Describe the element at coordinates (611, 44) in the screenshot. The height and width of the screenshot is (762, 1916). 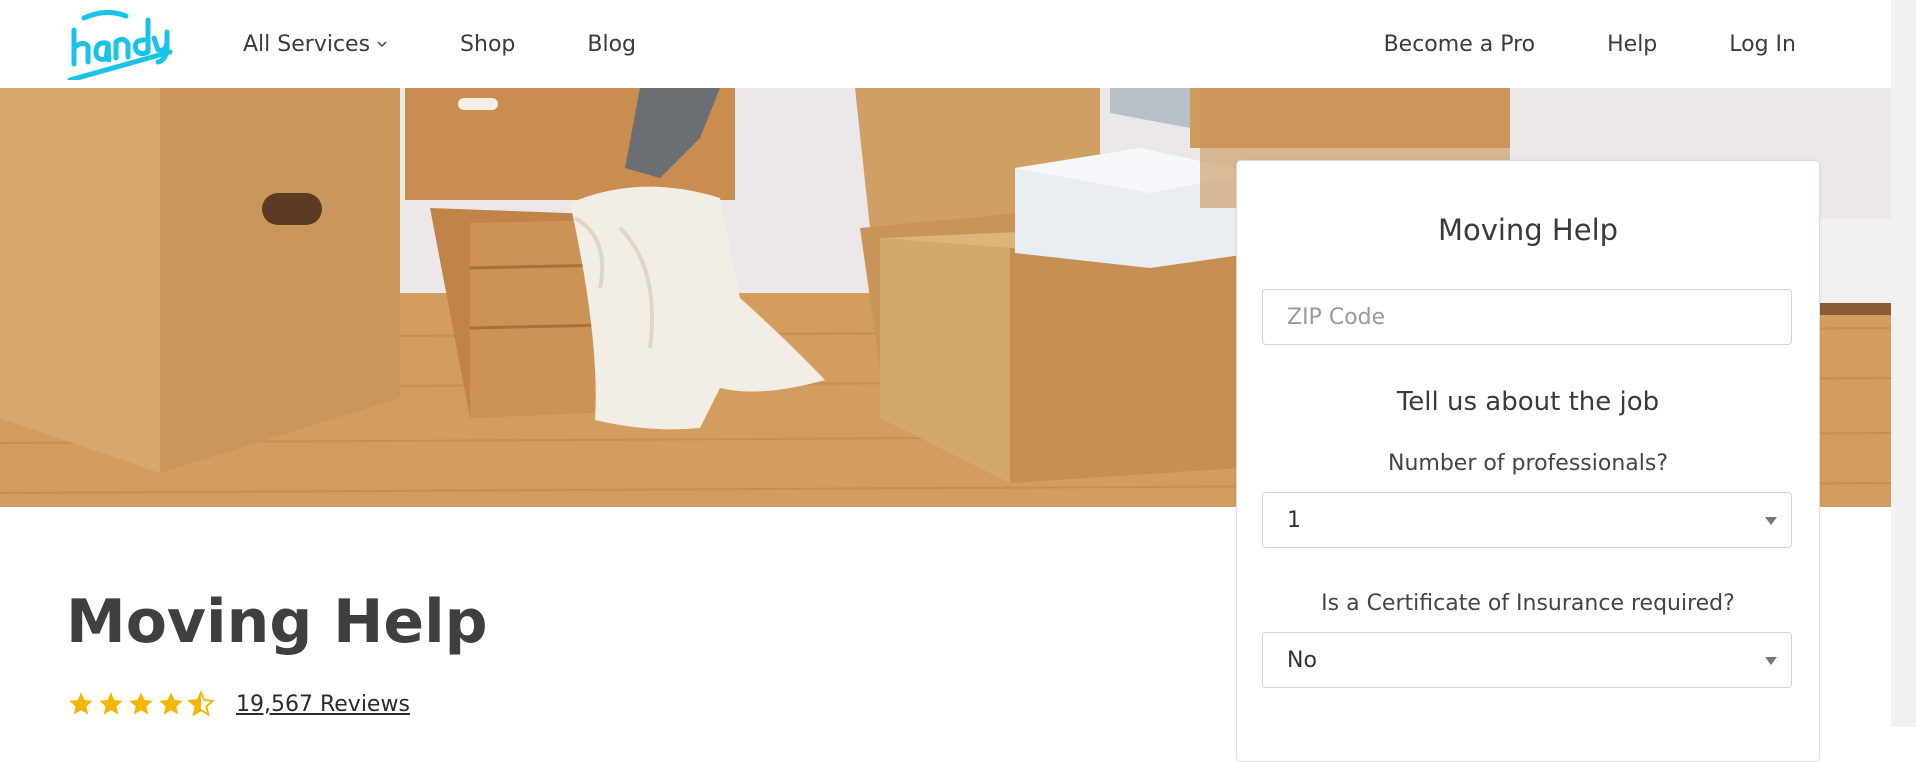
I see `nav-blog: Blog` at that location.